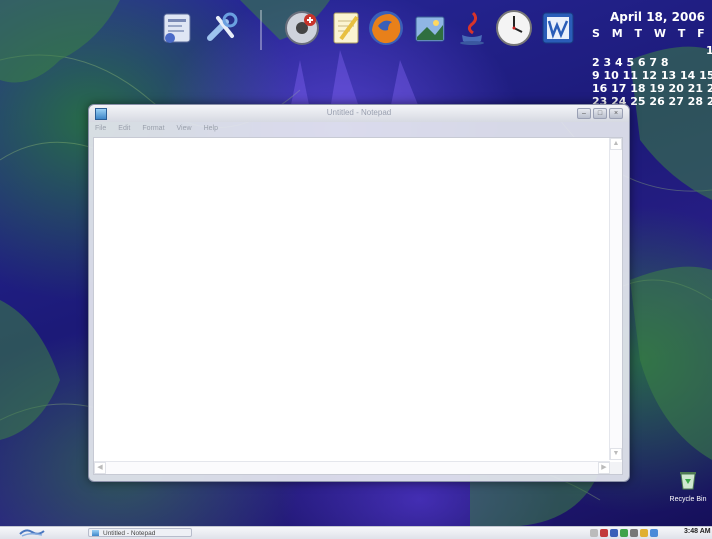  I want to click on application-dock, so click(368, 33).